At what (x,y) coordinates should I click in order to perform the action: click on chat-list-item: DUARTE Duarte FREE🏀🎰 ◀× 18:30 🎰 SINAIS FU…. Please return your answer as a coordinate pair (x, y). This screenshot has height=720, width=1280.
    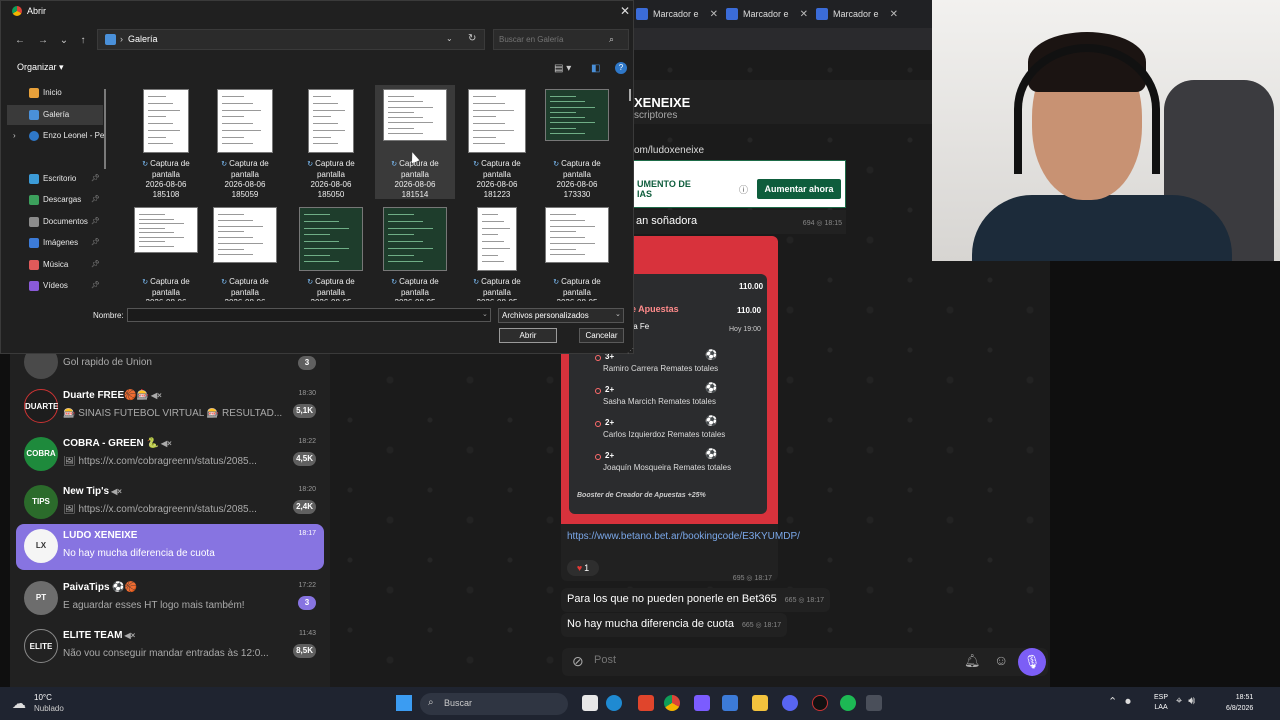
    Looking at the image, I should click on (170, 407).